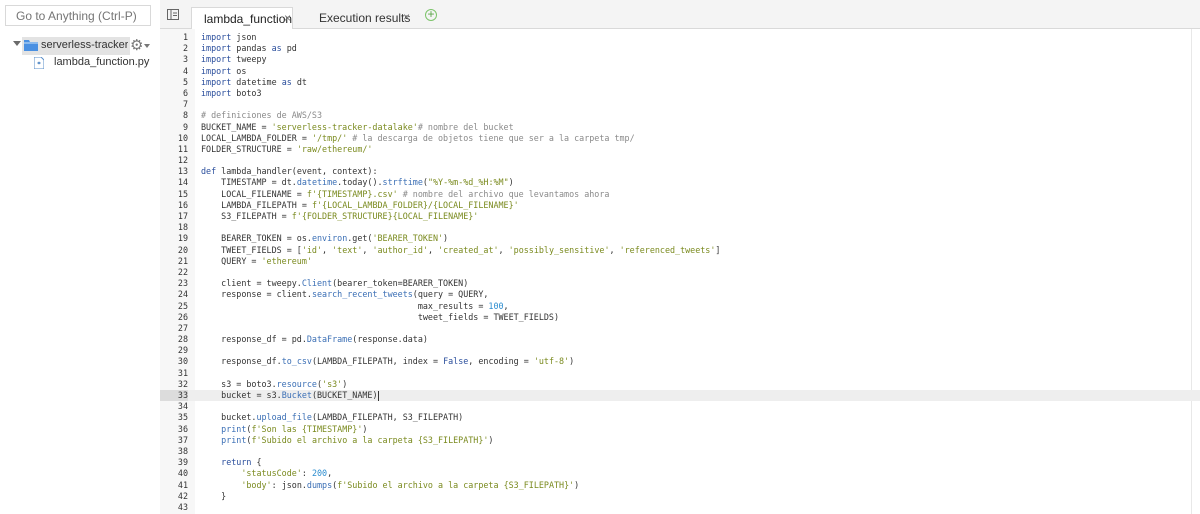 The width and height of the screenshot is (1200, 514). I want to click on code-text: print(f'Son las {TIMESTAMP}'), so click(294, 428).